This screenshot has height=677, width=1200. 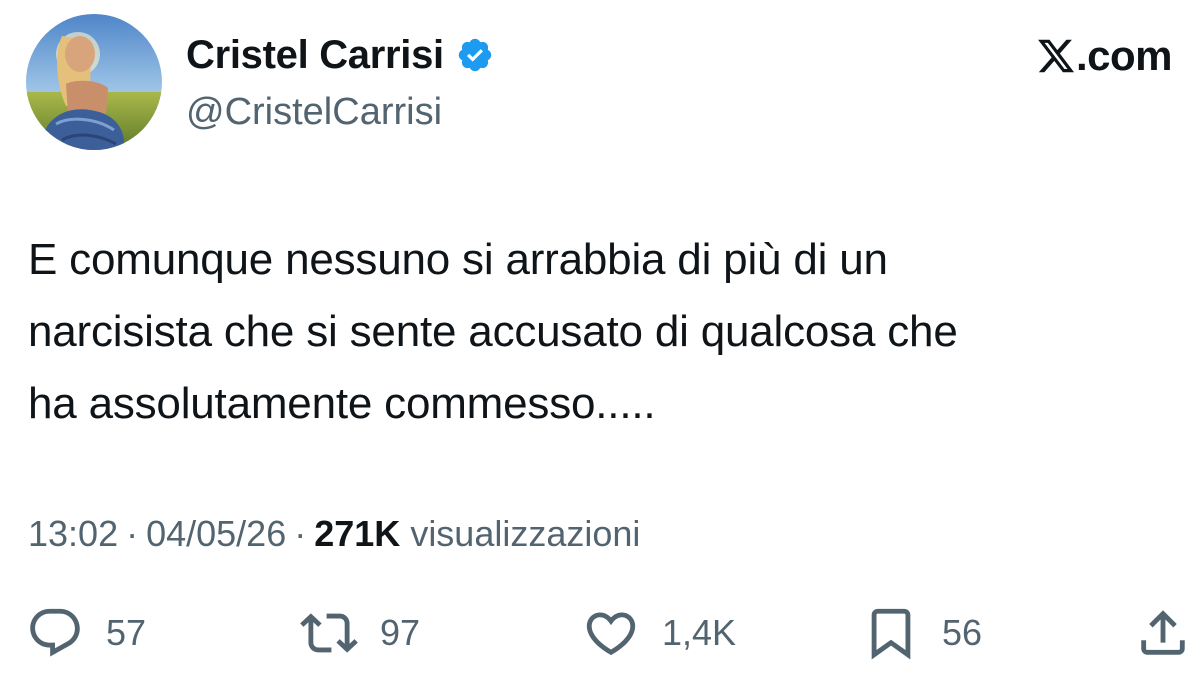 I want to click on brand-logo: .com, so click(x=1104, y=56).